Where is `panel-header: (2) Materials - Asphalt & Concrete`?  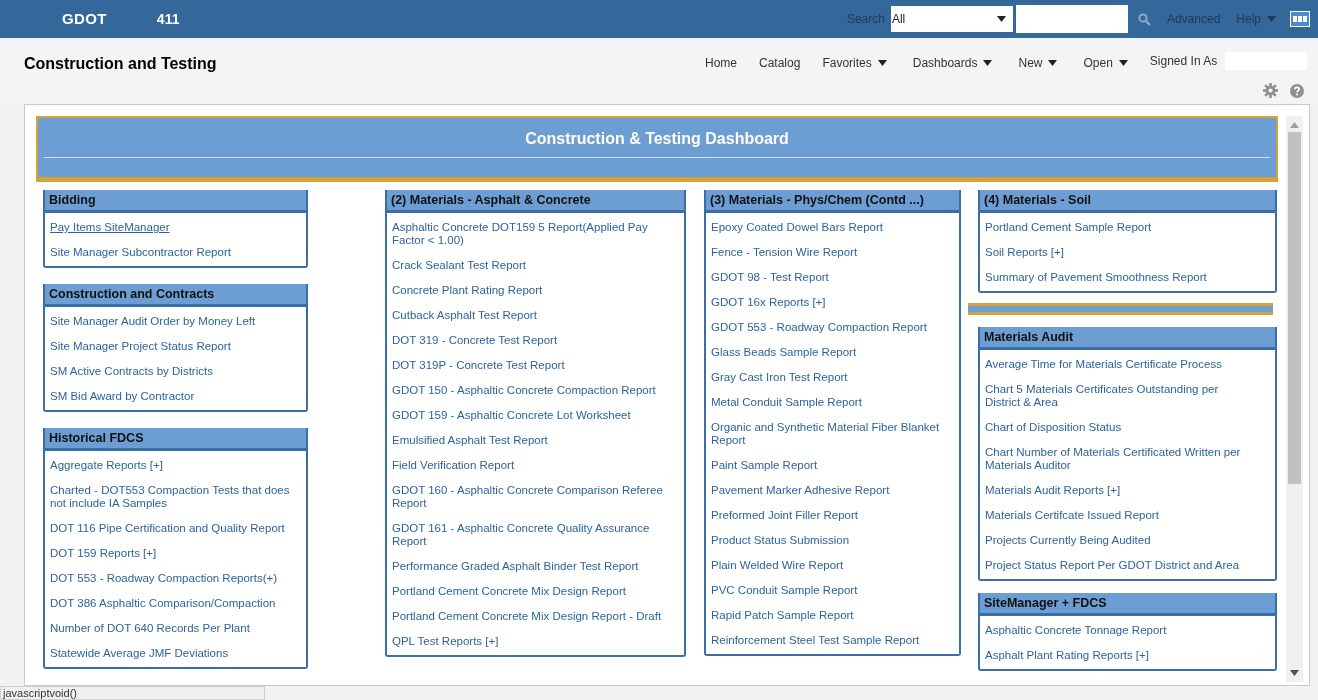 panel-header: (2) Materials - Asphalt & Concrete is located at coordinates (535, 201).